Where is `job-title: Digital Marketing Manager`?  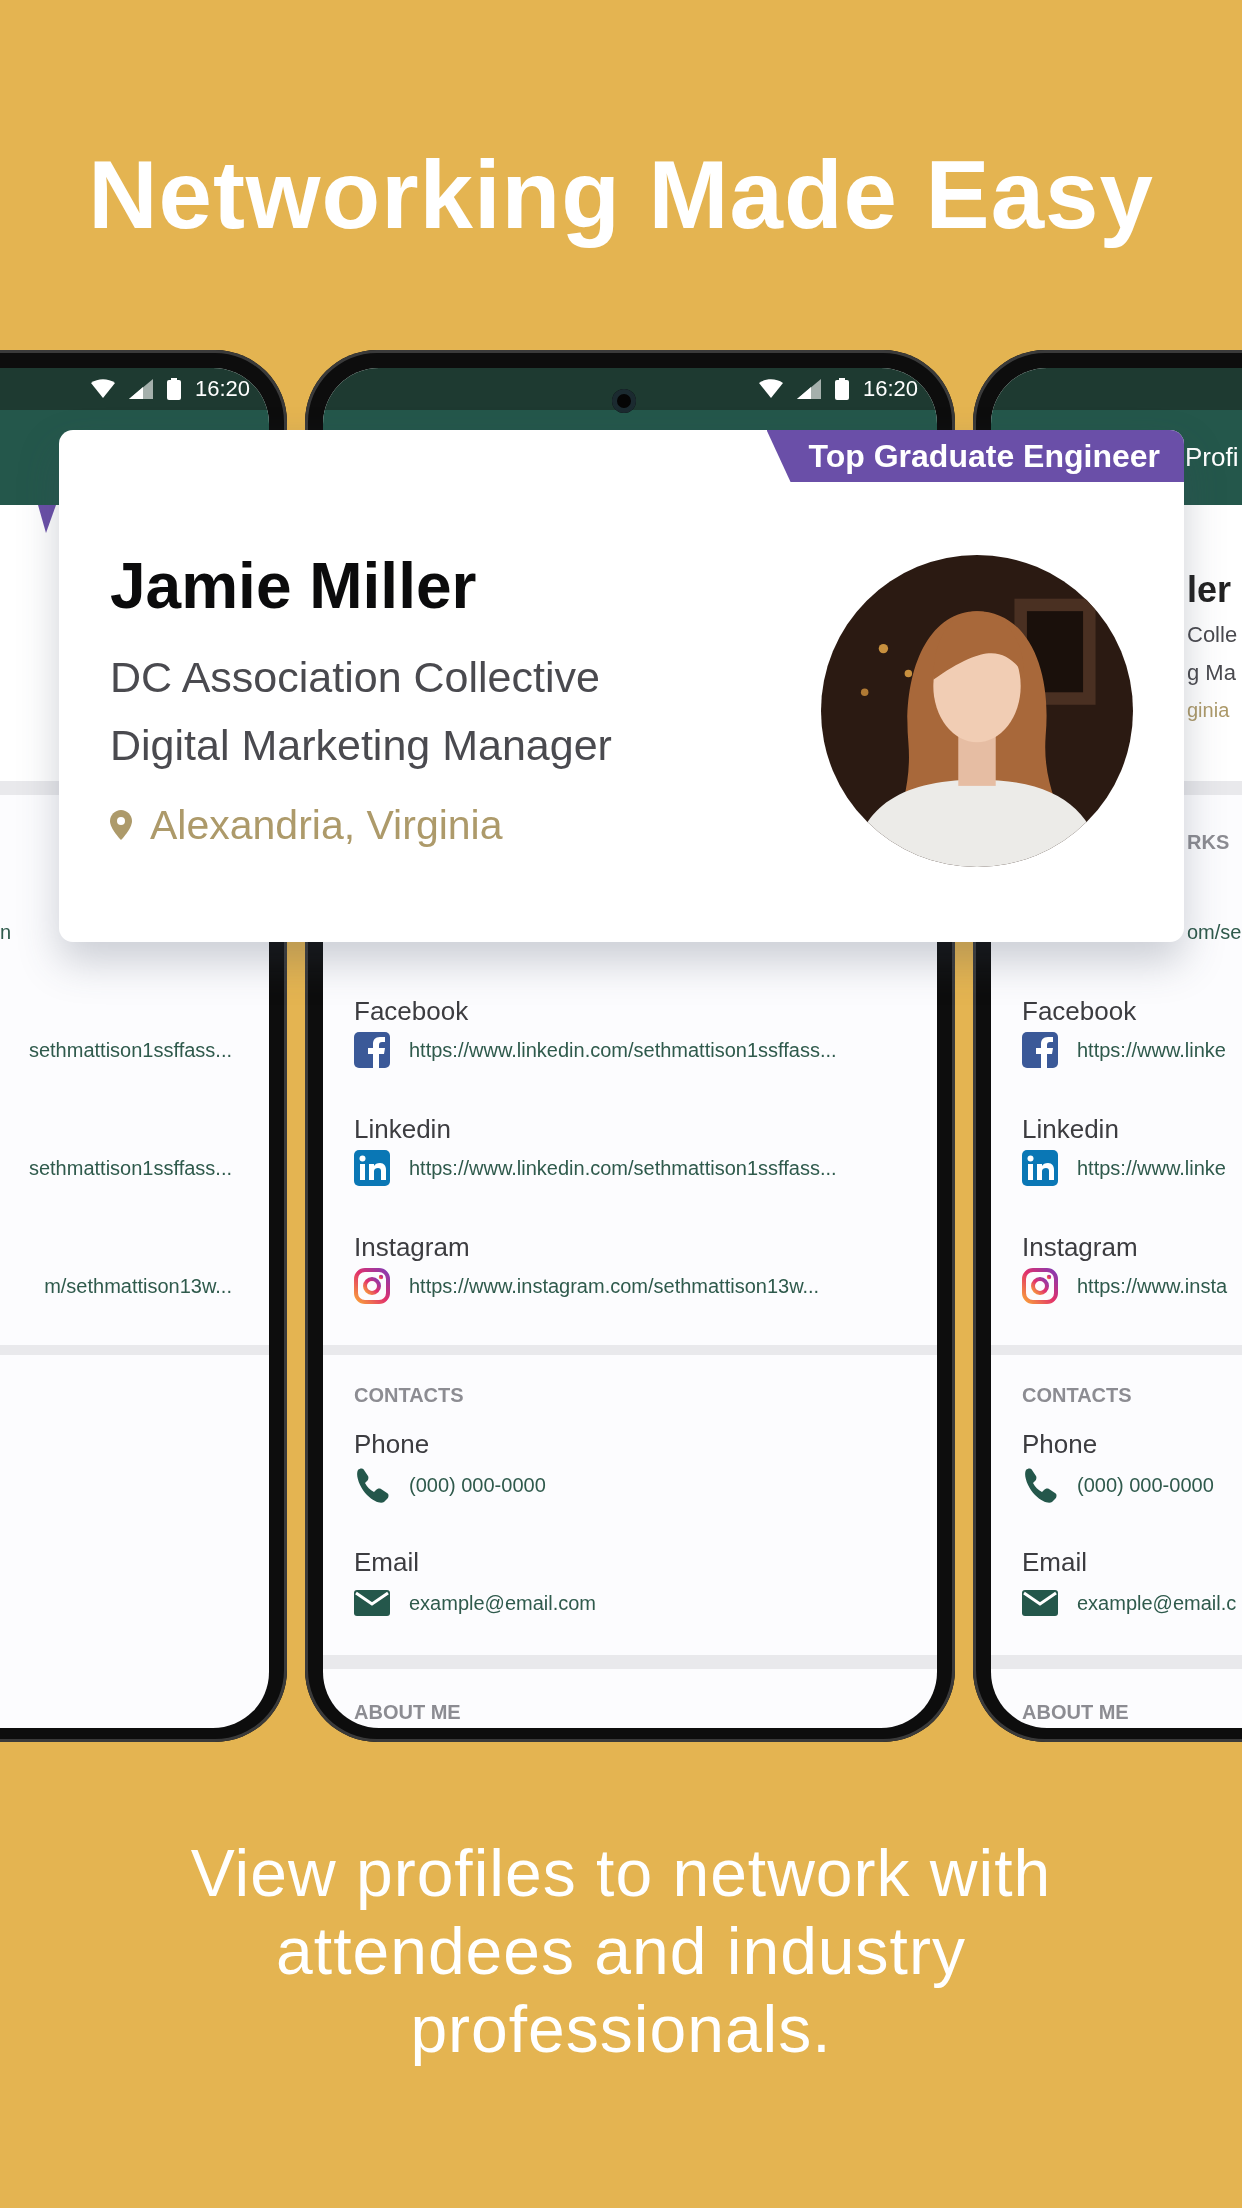 job-title: Digital Marketing Manager is located at coordinates (361, 745).